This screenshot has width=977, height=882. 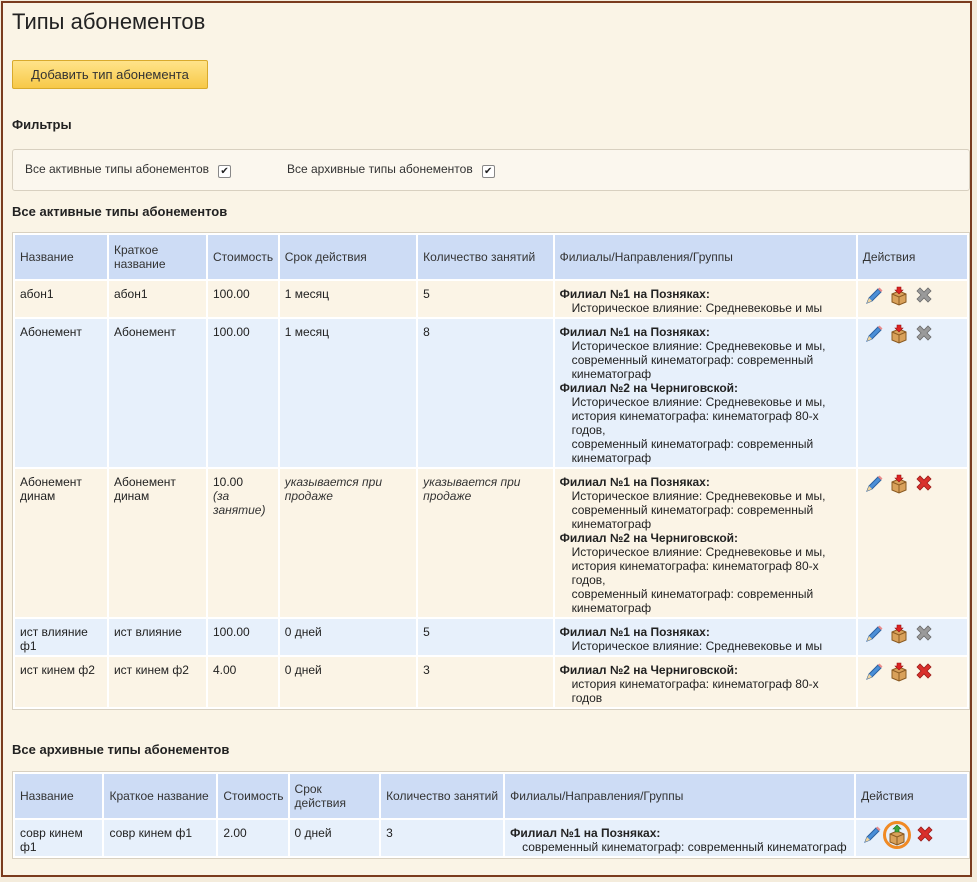 What do you see at coordinates (488, 171) in the screenshot?
I see `filter-archive-checkbox: ✔` at bounding box center [488, 171].